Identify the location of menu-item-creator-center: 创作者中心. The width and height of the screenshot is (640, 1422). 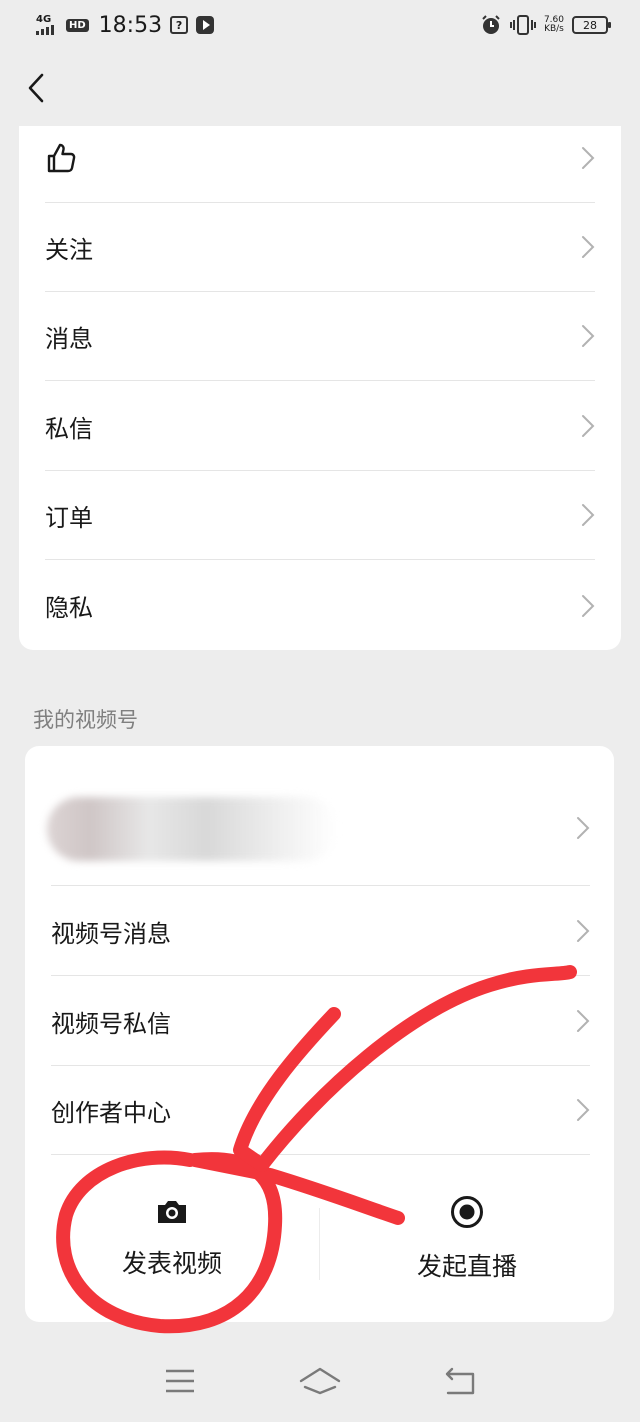
(320, 1110).